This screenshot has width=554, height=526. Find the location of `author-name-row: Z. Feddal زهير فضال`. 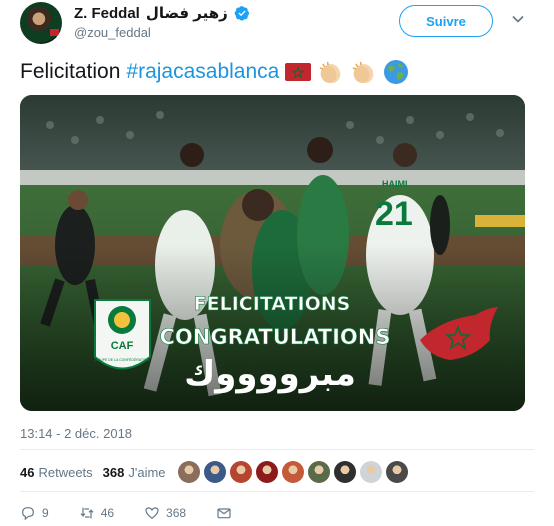

author-name-row: Z. Feddal زهير فضال is located at coordinates (162, 13).